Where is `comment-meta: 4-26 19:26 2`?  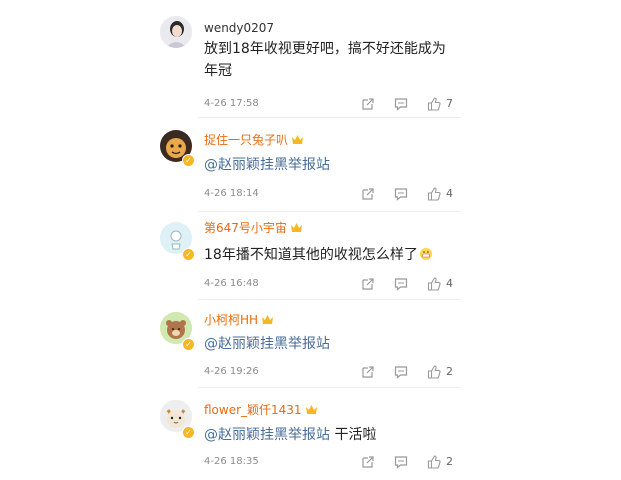 comment-meta: 4-26 19:26 2 is located at coordinates (329, 372).